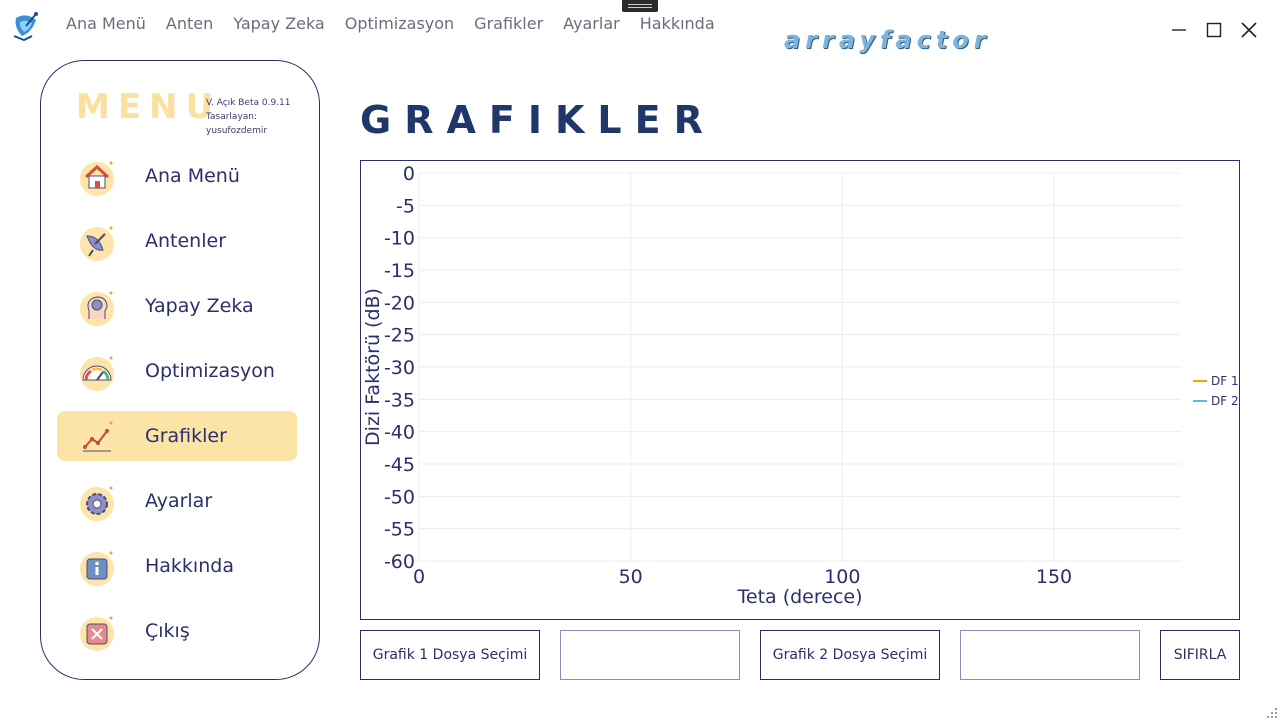  What do you see at coordinates (199, 306) in the screenshot?
I see `sidebar-item-label: Yapay Zeka` at bounding box center [199, 306].